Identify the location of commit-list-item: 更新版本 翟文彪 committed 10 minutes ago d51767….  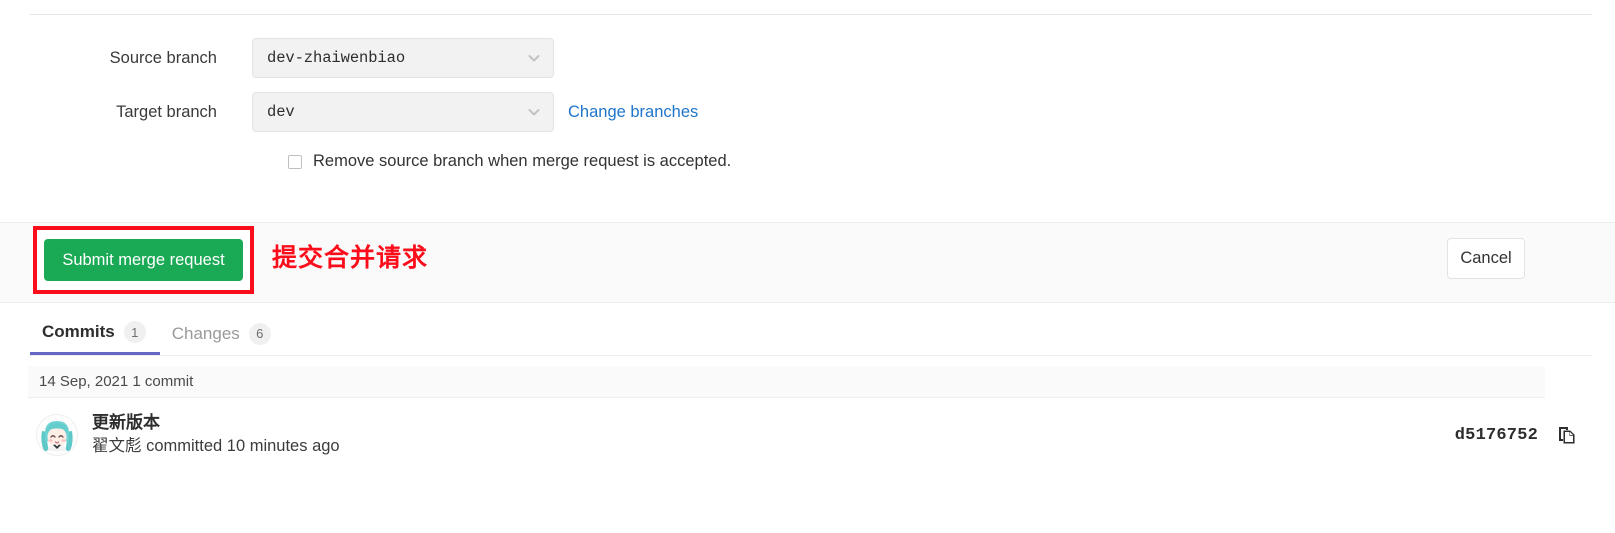
(809, 435).